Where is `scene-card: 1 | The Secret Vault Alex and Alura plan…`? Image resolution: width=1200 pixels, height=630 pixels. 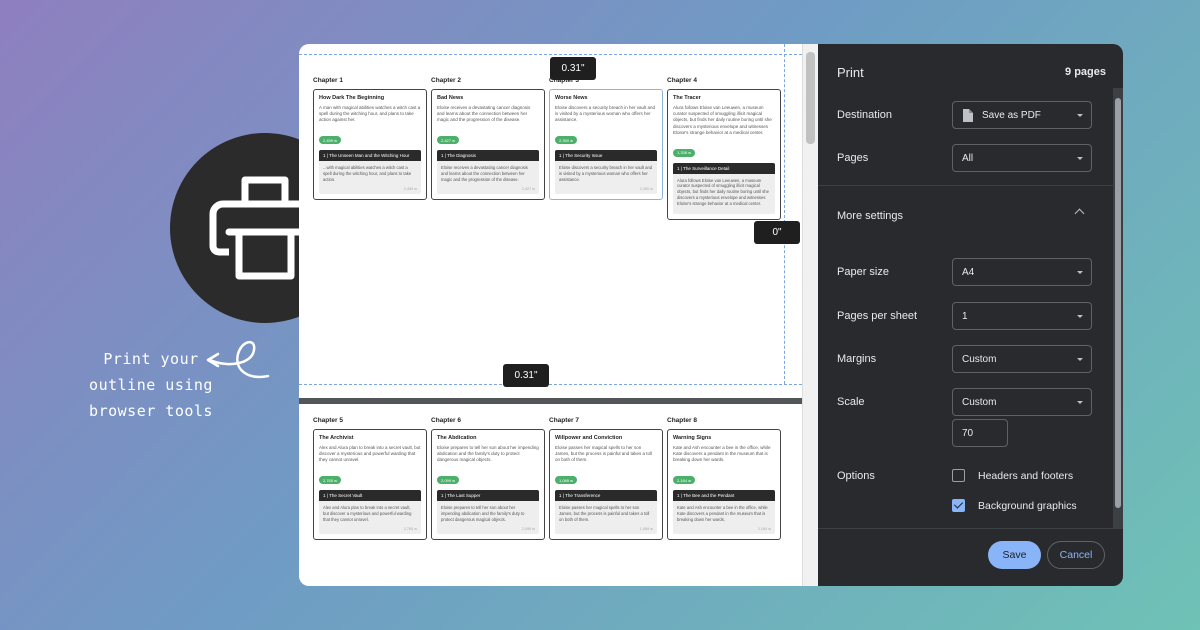
scene-card: 1 | The Secret Vault Alex and Alura plan… is located at coordinates (370, 512).